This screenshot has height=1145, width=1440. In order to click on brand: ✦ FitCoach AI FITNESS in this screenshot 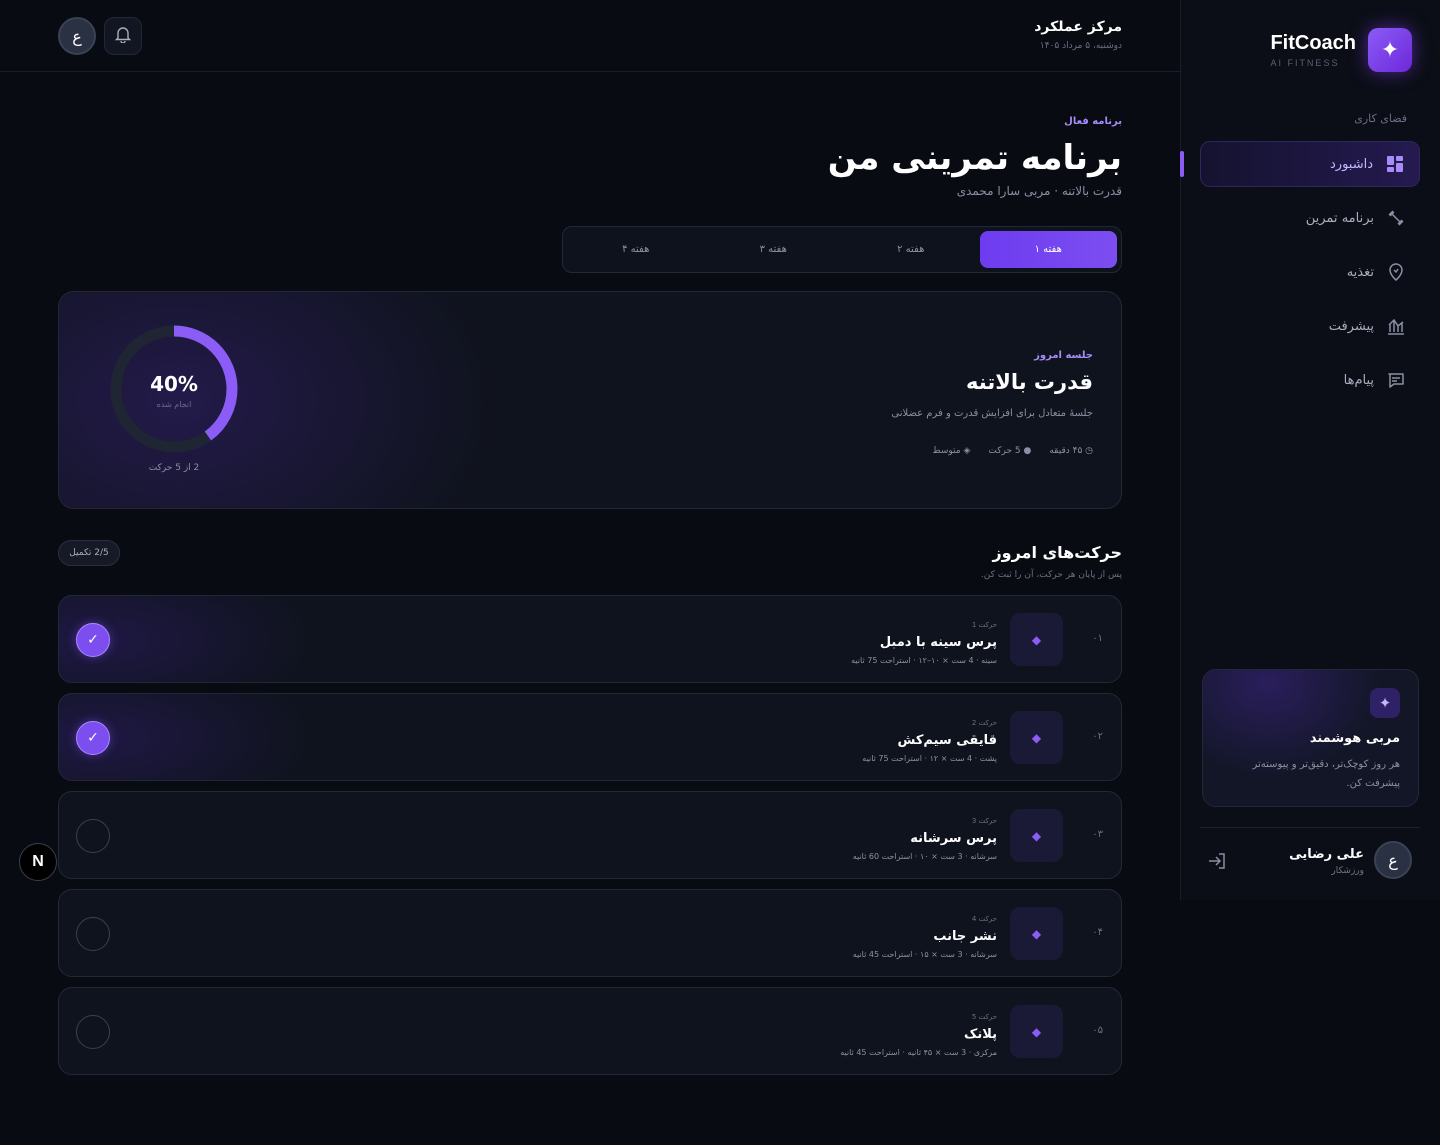, I will do `click(1341, 50)`.